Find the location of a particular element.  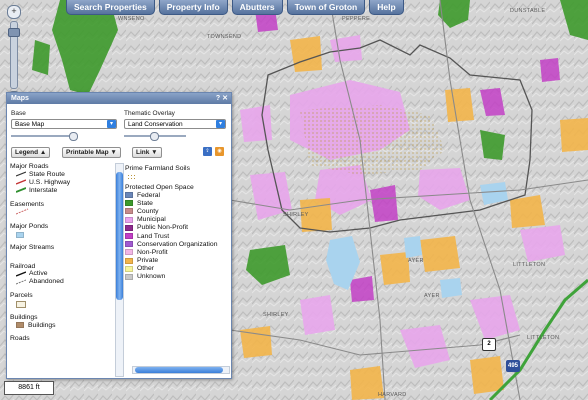

buildings-heading: Buildings is located at coordinates (24, 317).